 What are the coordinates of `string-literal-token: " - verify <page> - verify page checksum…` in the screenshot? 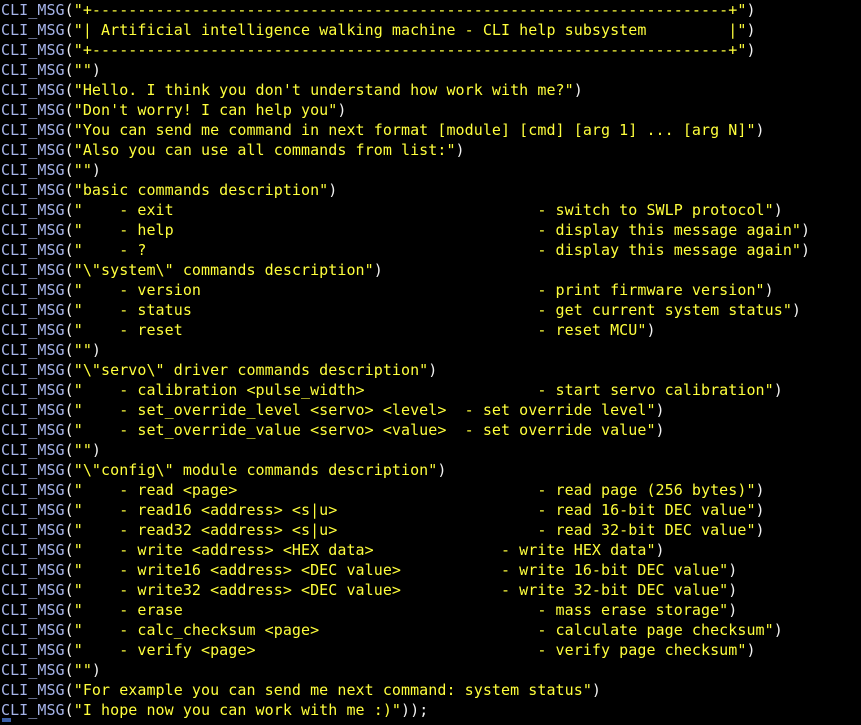 It's located at (410, 650).